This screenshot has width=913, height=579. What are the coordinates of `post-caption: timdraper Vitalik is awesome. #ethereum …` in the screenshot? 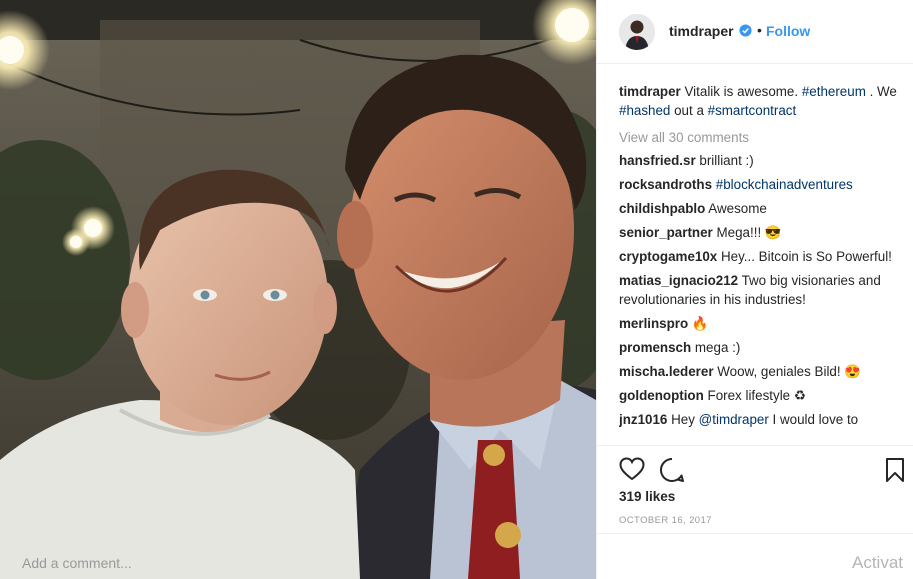 It's located at (759, 101).